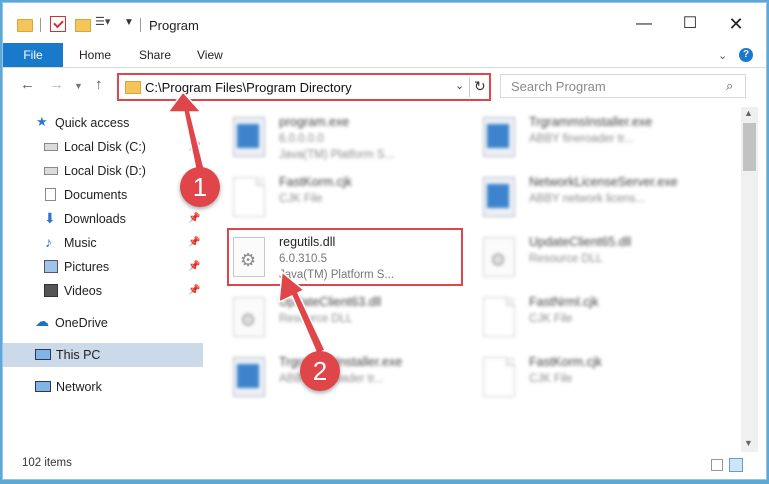 Image resolution: width=769 pixels, height=484 pixels. Describe the element at coordinates (210, 55) in the screenshot. I see `tab-view: View` at that location.